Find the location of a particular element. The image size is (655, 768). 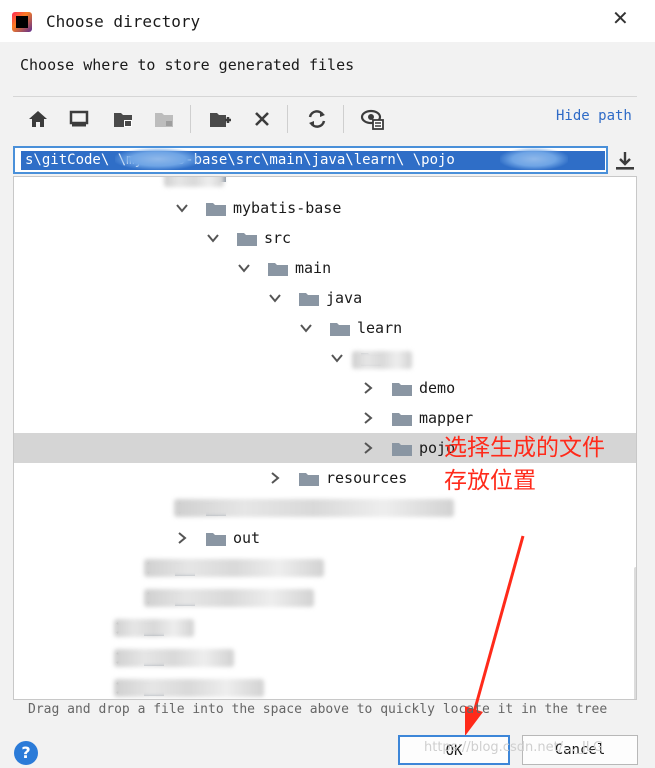

download-icon is located at coordinates (625, 161).